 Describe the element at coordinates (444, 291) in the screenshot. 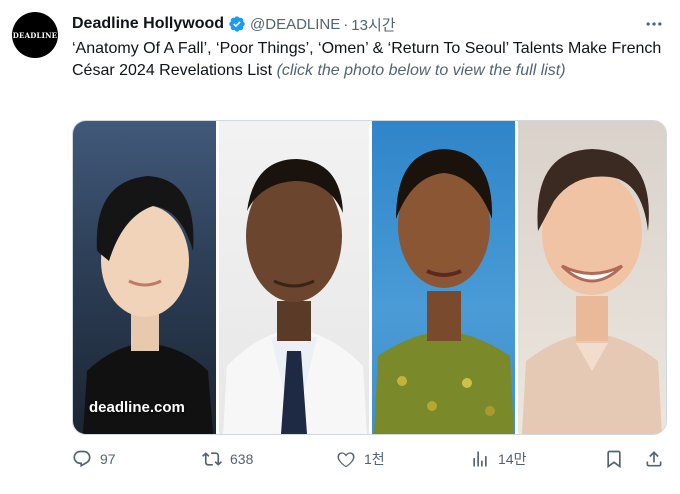

I see `person-3-illustration` at that location.